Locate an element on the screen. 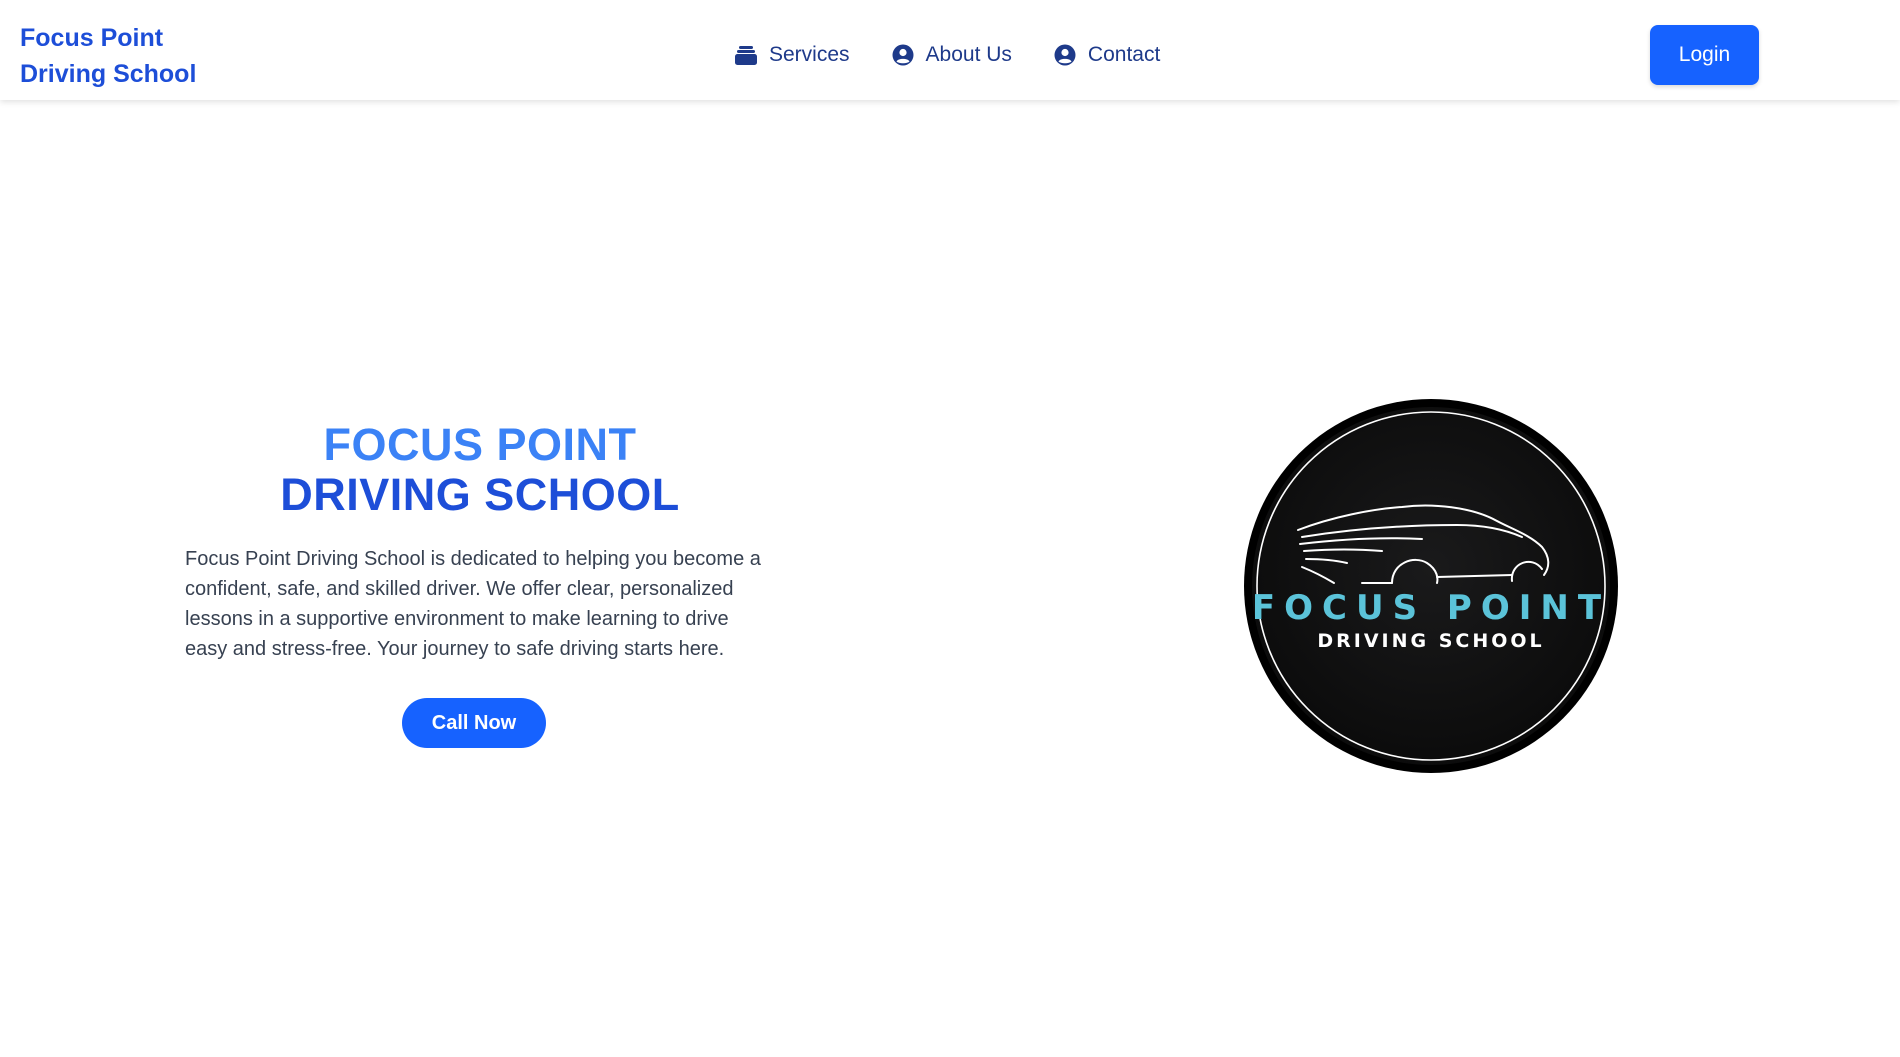  hero-title: FOCUS POINT DRIVING SCHOOL is located at coordinates (480, 470).